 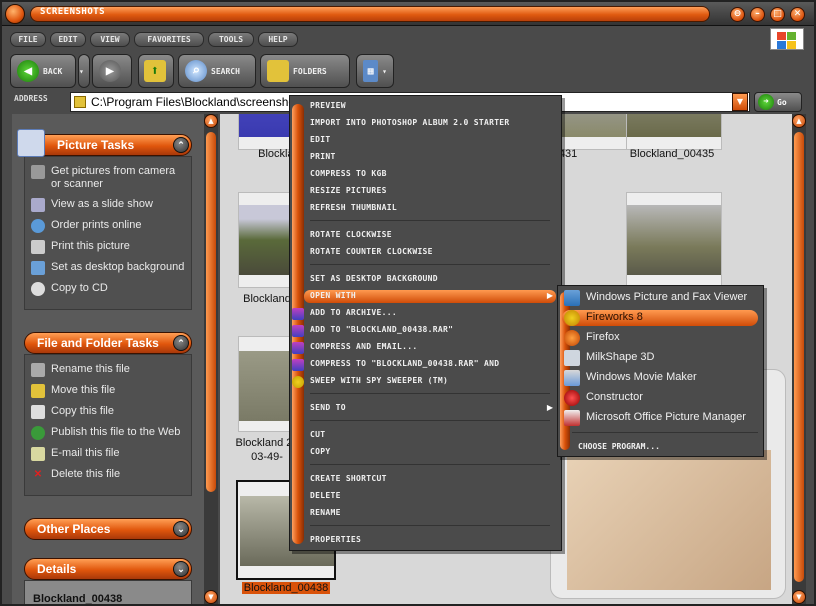 I want to click on folders-button: Folders, so click(x=305, y=71).